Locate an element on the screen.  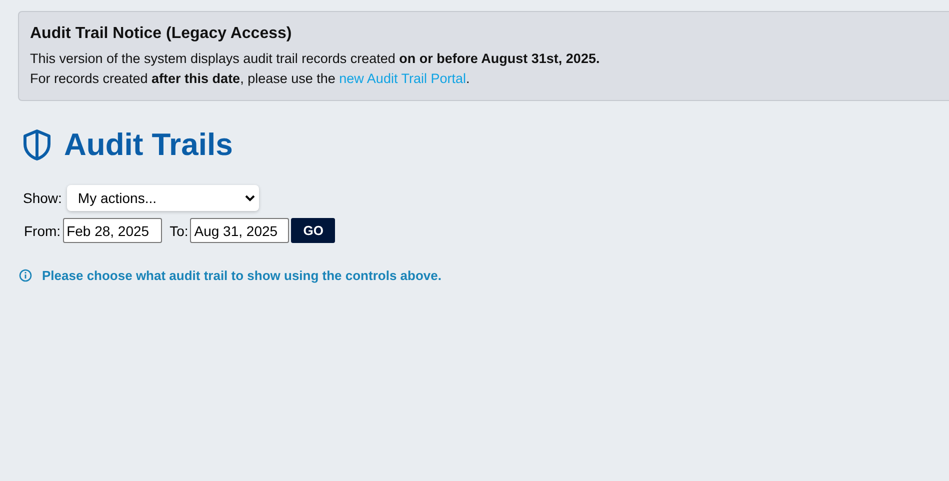
notice-text: For records created after this date, please use the new Audit Trail Portal. is located at coordinates (250, 79).